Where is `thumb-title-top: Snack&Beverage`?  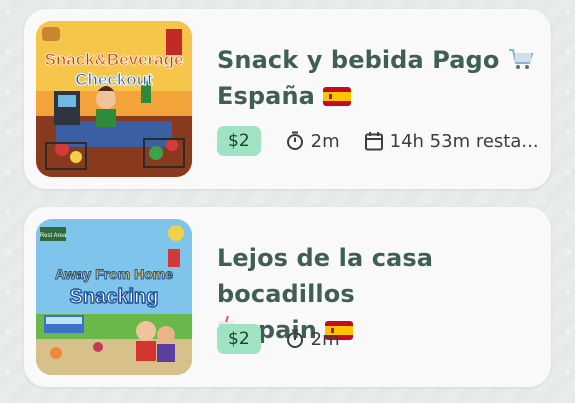
thumb-title-top: Snack&Beverage is located at coordinates (114, 59).